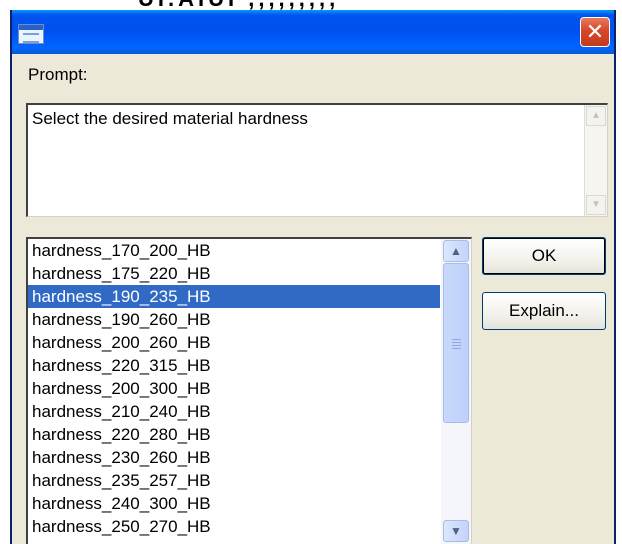 Image resolution: width=622 pixels, height=544 pixels. I want to click on list-item: hardness_190_260_HB, so click(234, 319).